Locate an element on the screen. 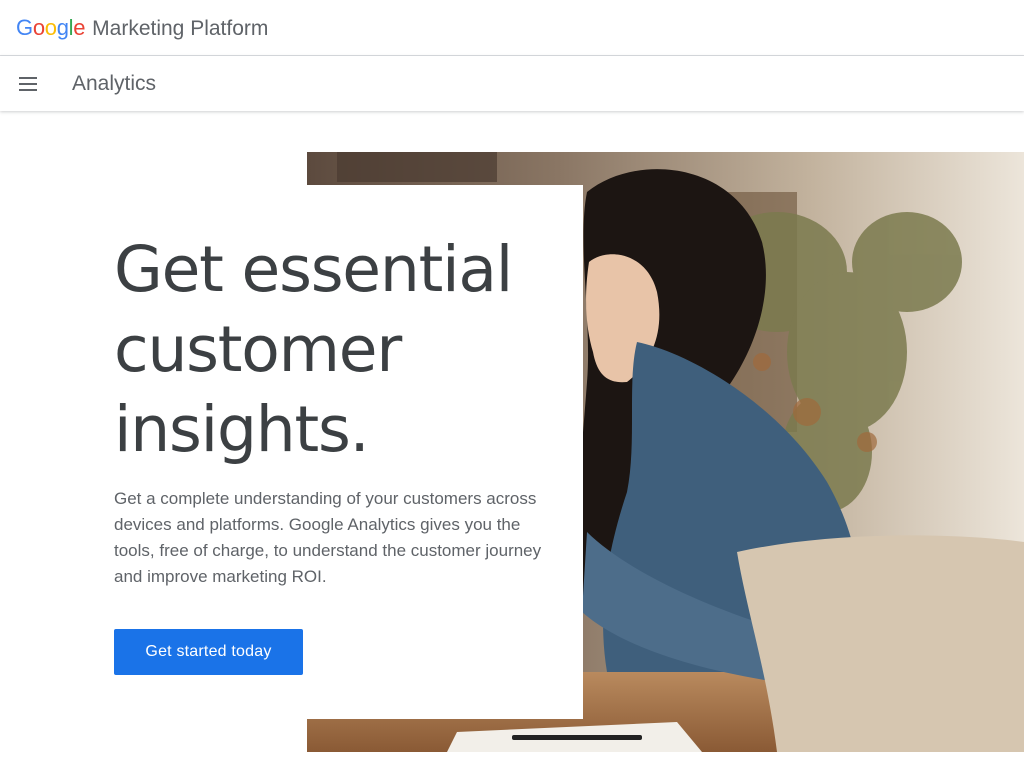  hamburger-menu-icon is located at coordinates (28, 84).